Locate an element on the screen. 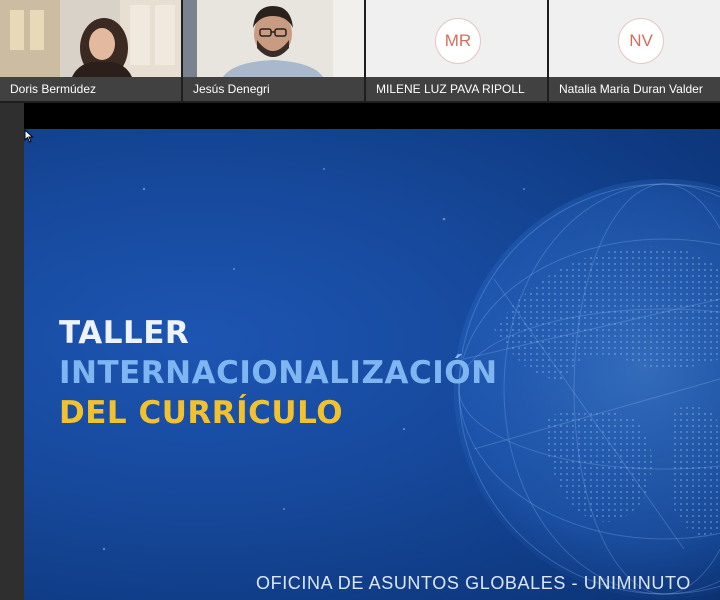  avatar: NV is located at coordinates (641, 41).